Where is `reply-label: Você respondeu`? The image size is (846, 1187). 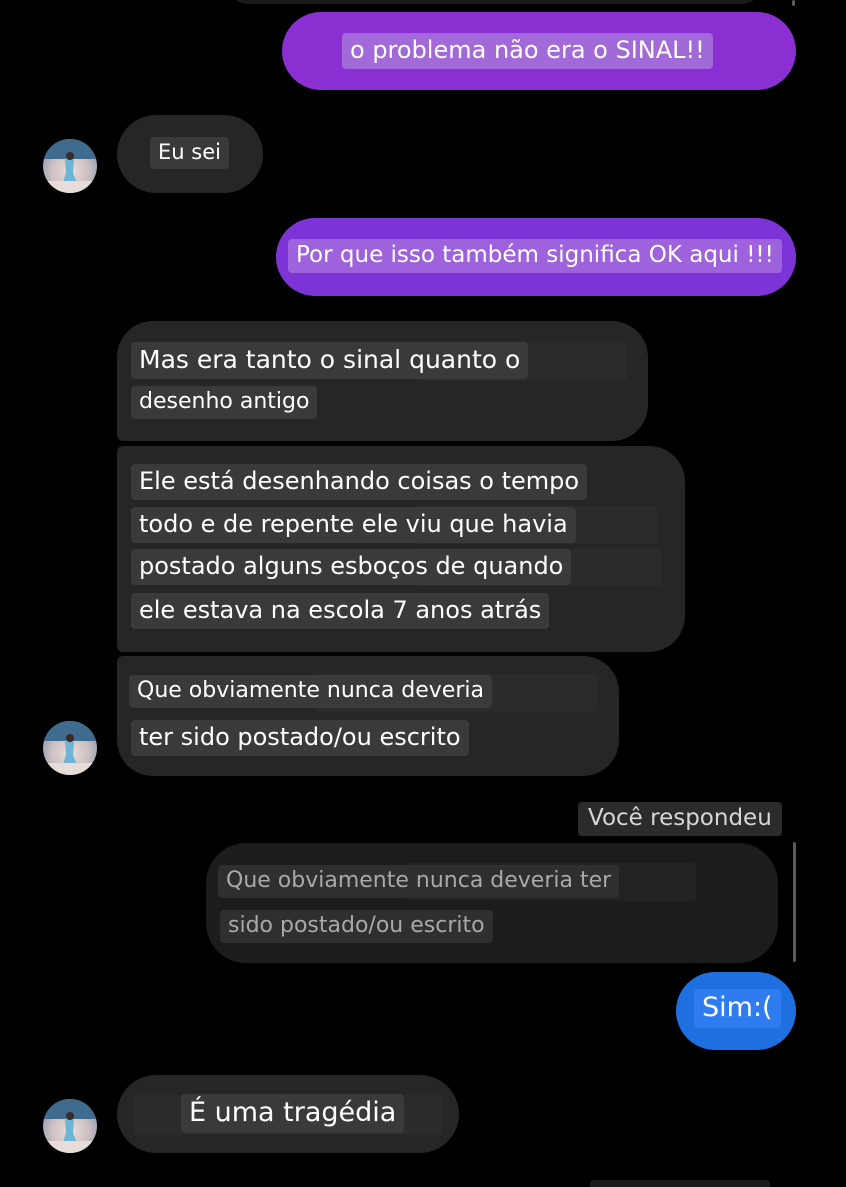 reply-label: Você respondeu is located at coordinates (680, 819).